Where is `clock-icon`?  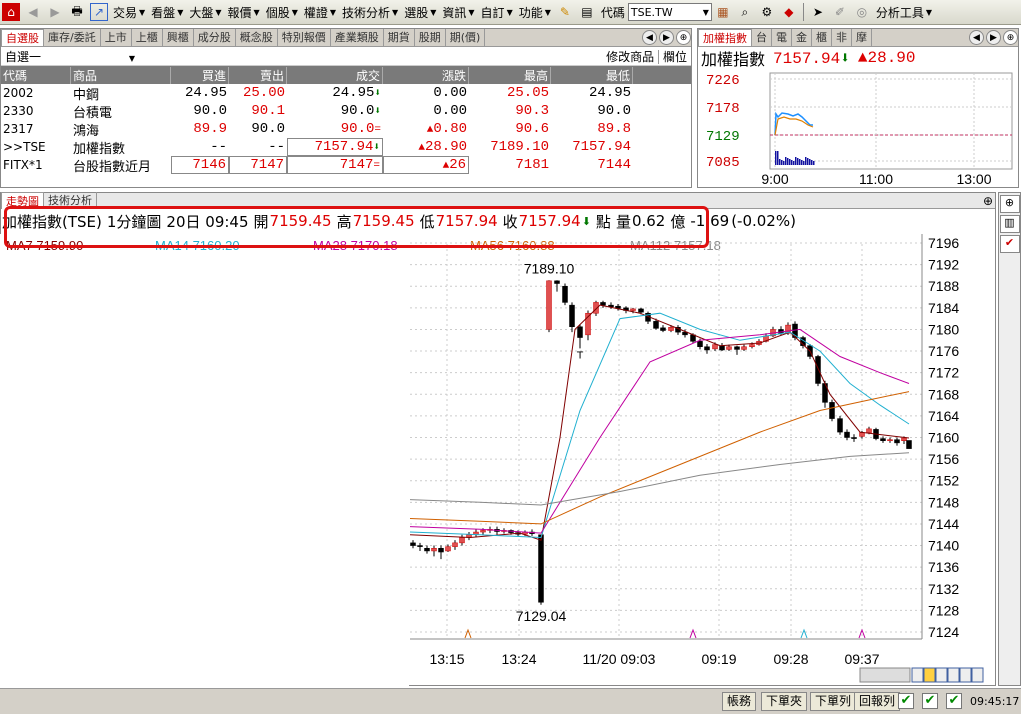 clock-icon is located at coordinates (929, 675).